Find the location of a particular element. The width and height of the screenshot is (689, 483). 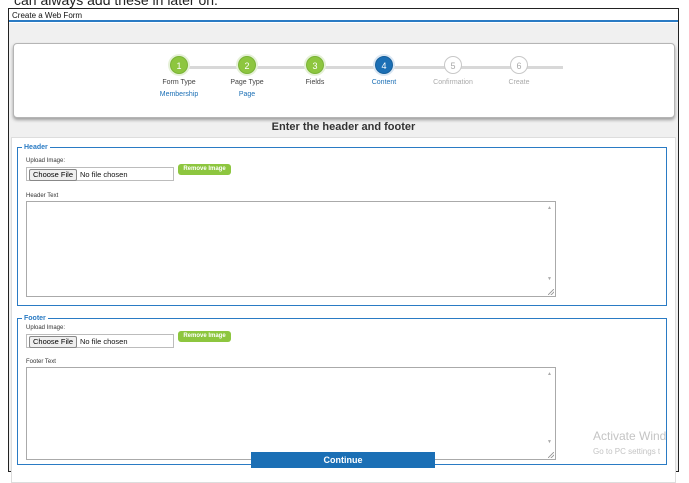

header-upload-label: Upload Image: is located at coordinates (46, 161).